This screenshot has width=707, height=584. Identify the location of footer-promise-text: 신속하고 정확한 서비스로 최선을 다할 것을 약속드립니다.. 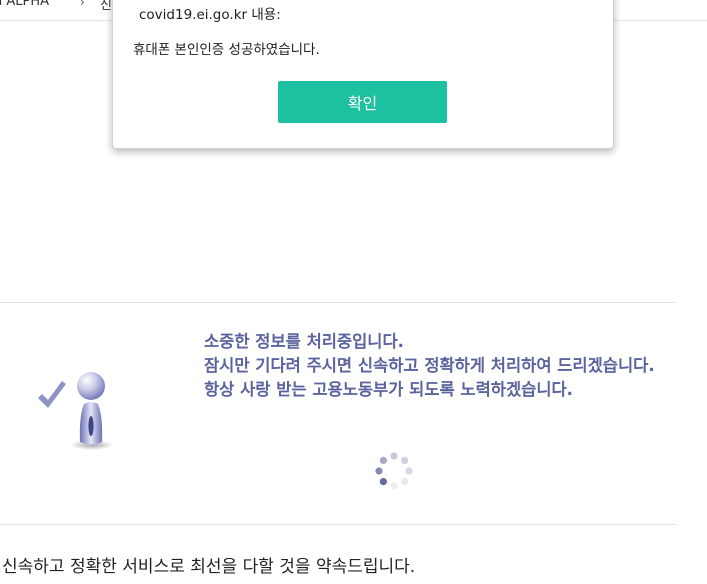
(209, 567).